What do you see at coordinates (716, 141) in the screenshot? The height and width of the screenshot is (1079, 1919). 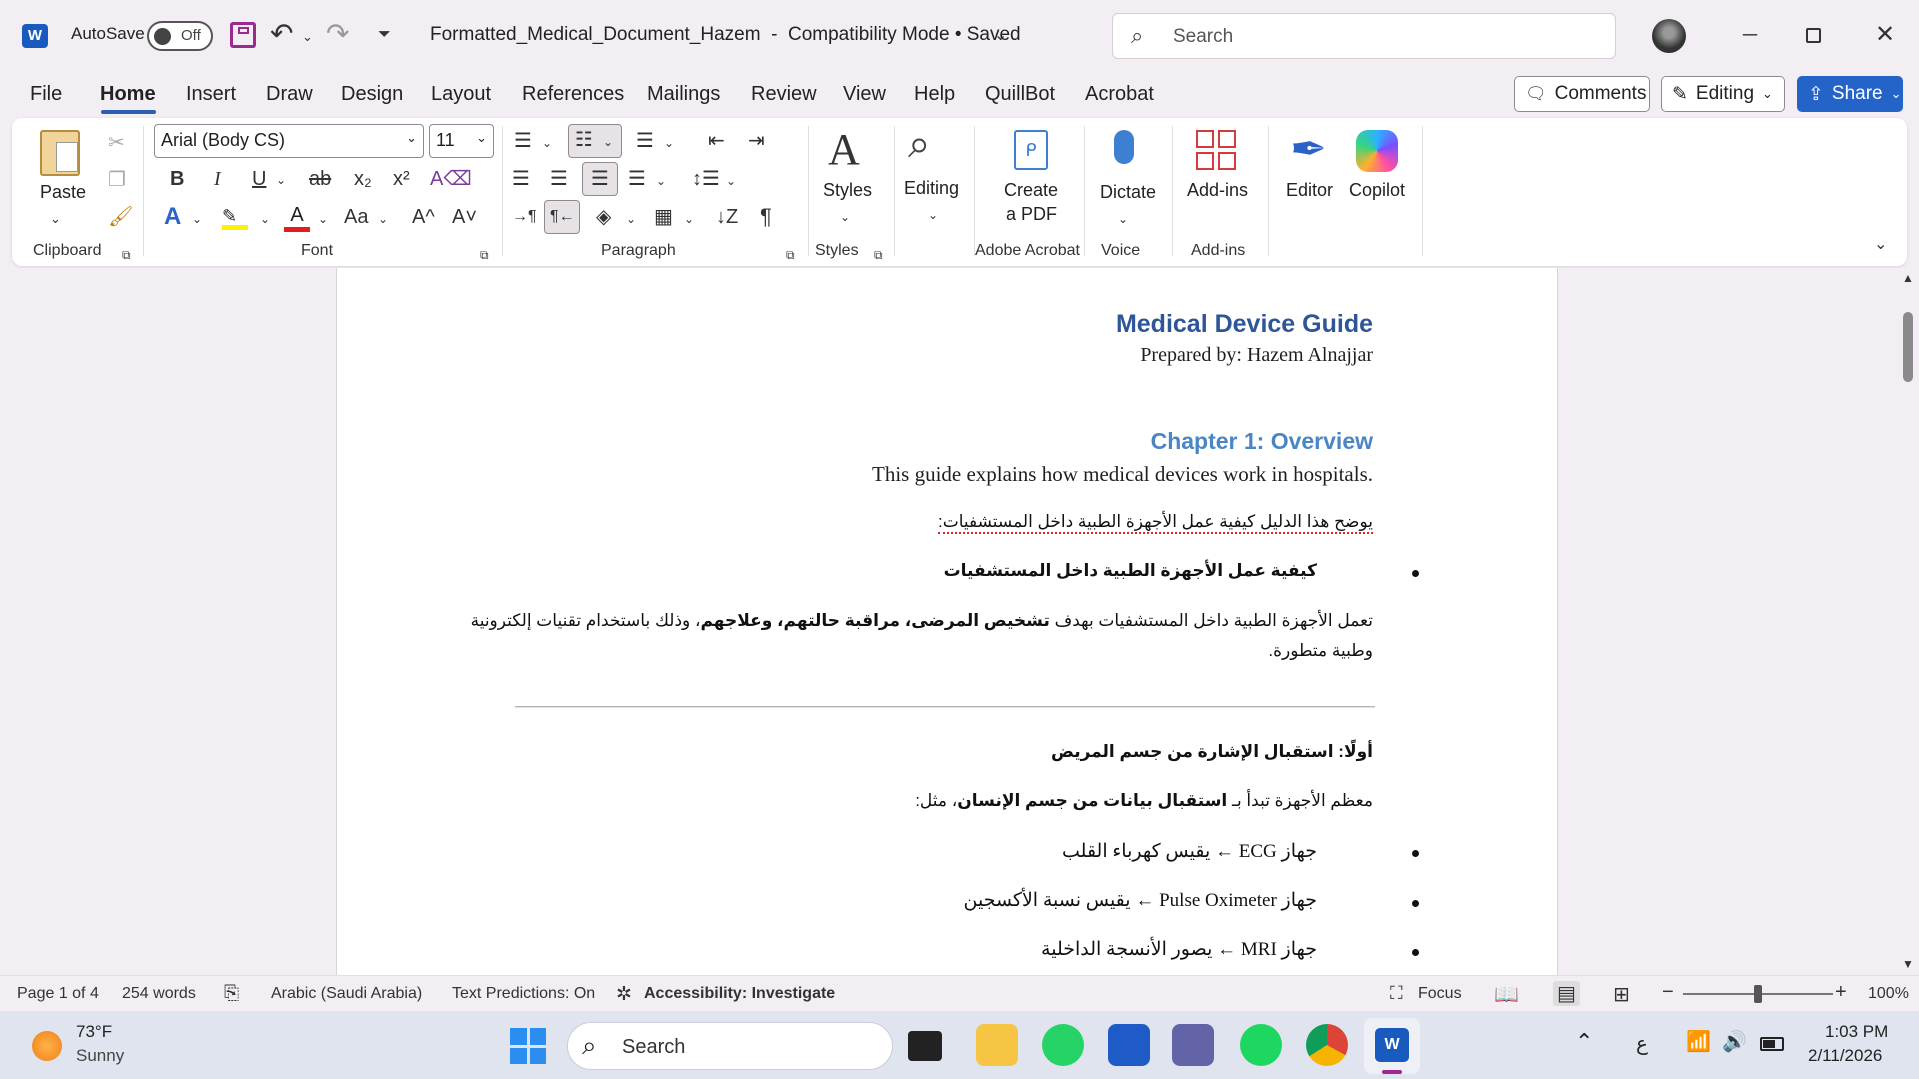 I see `decrease-indent-icon: ⇤` at bounding box center [716, 141].